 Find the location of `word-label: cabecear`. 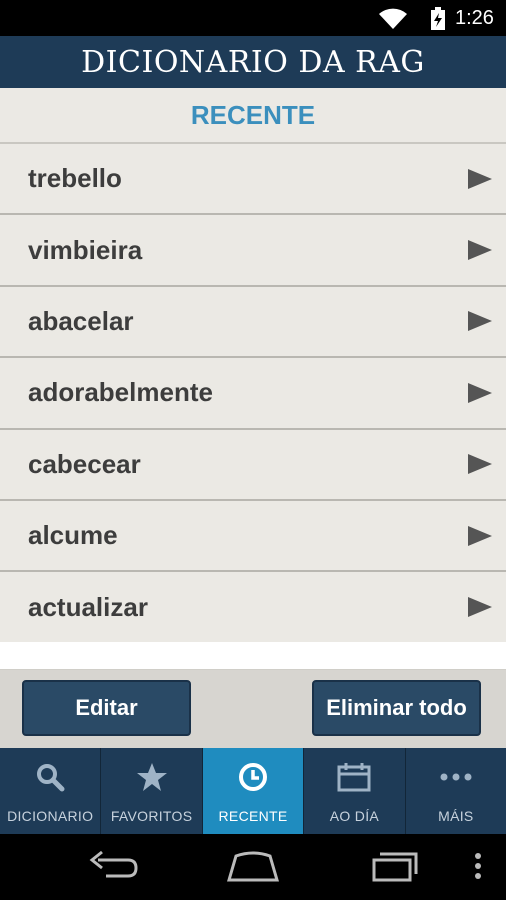

word-label: cabecear is located at coordinates (84, 463).